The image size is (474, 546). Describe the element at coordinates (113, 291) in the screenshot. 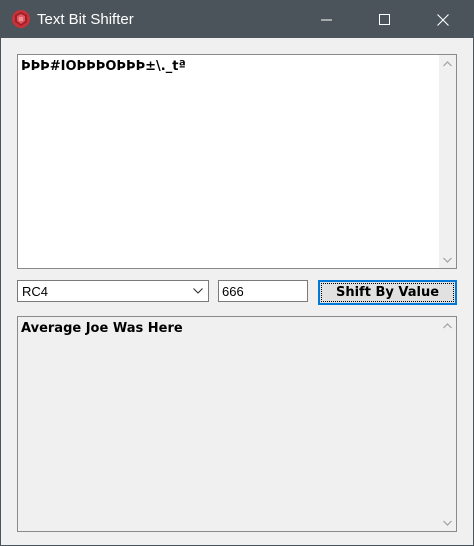

I see `algorithm-dropdown: RC4` at that location.